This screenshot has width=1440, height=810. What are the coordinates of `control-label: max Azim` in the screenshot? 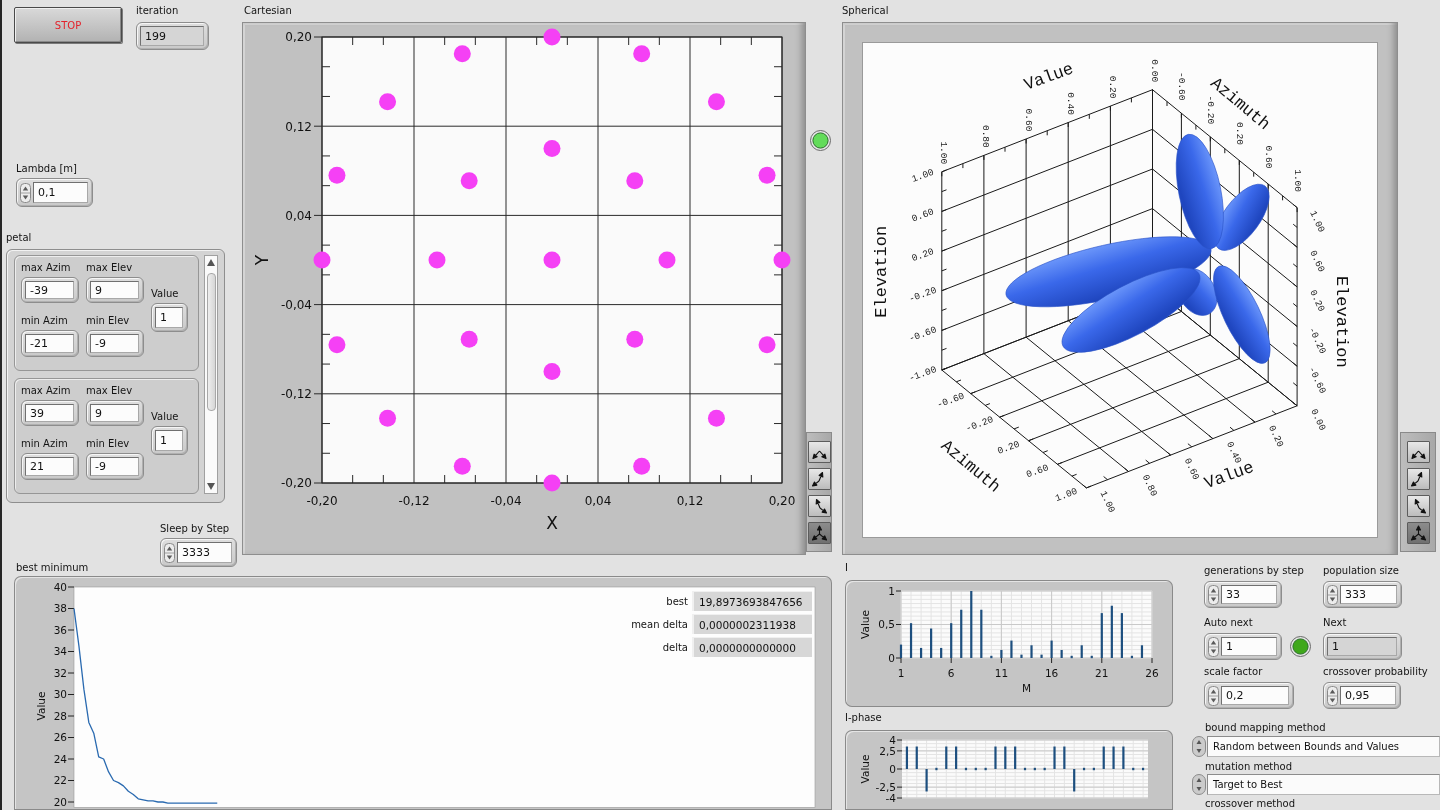 It's located at (46, 267).